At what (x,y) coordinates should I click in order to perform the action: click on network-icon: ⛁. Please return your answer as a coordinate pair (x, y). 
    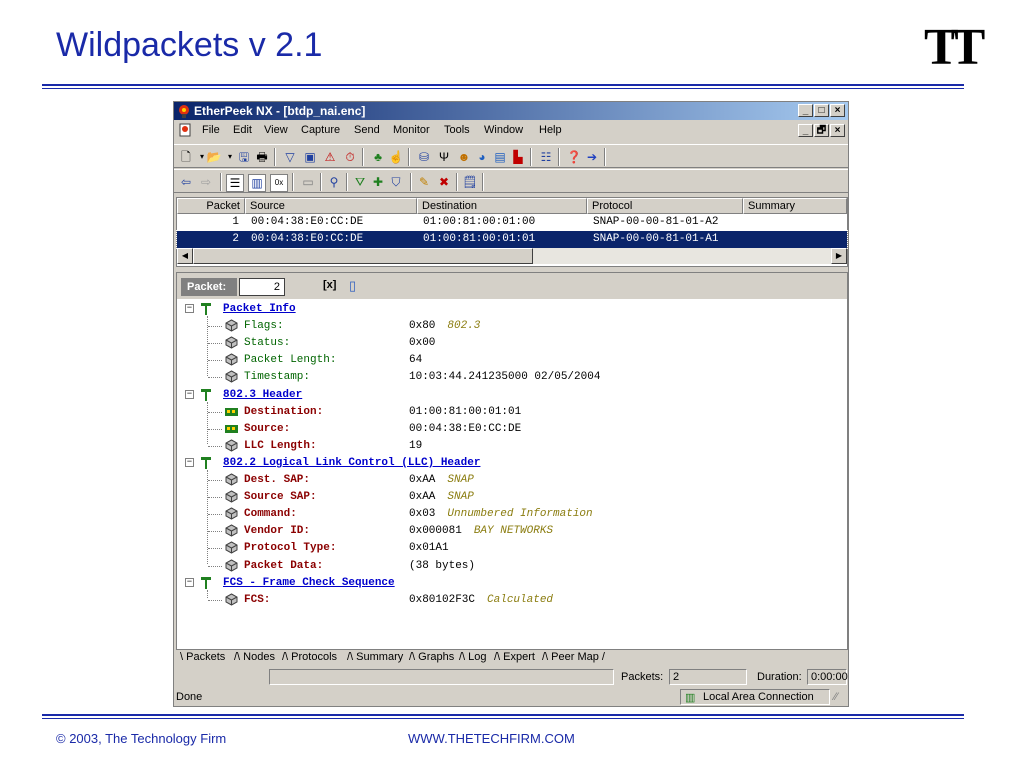
    Looking at the image, I should click on (424, 157).